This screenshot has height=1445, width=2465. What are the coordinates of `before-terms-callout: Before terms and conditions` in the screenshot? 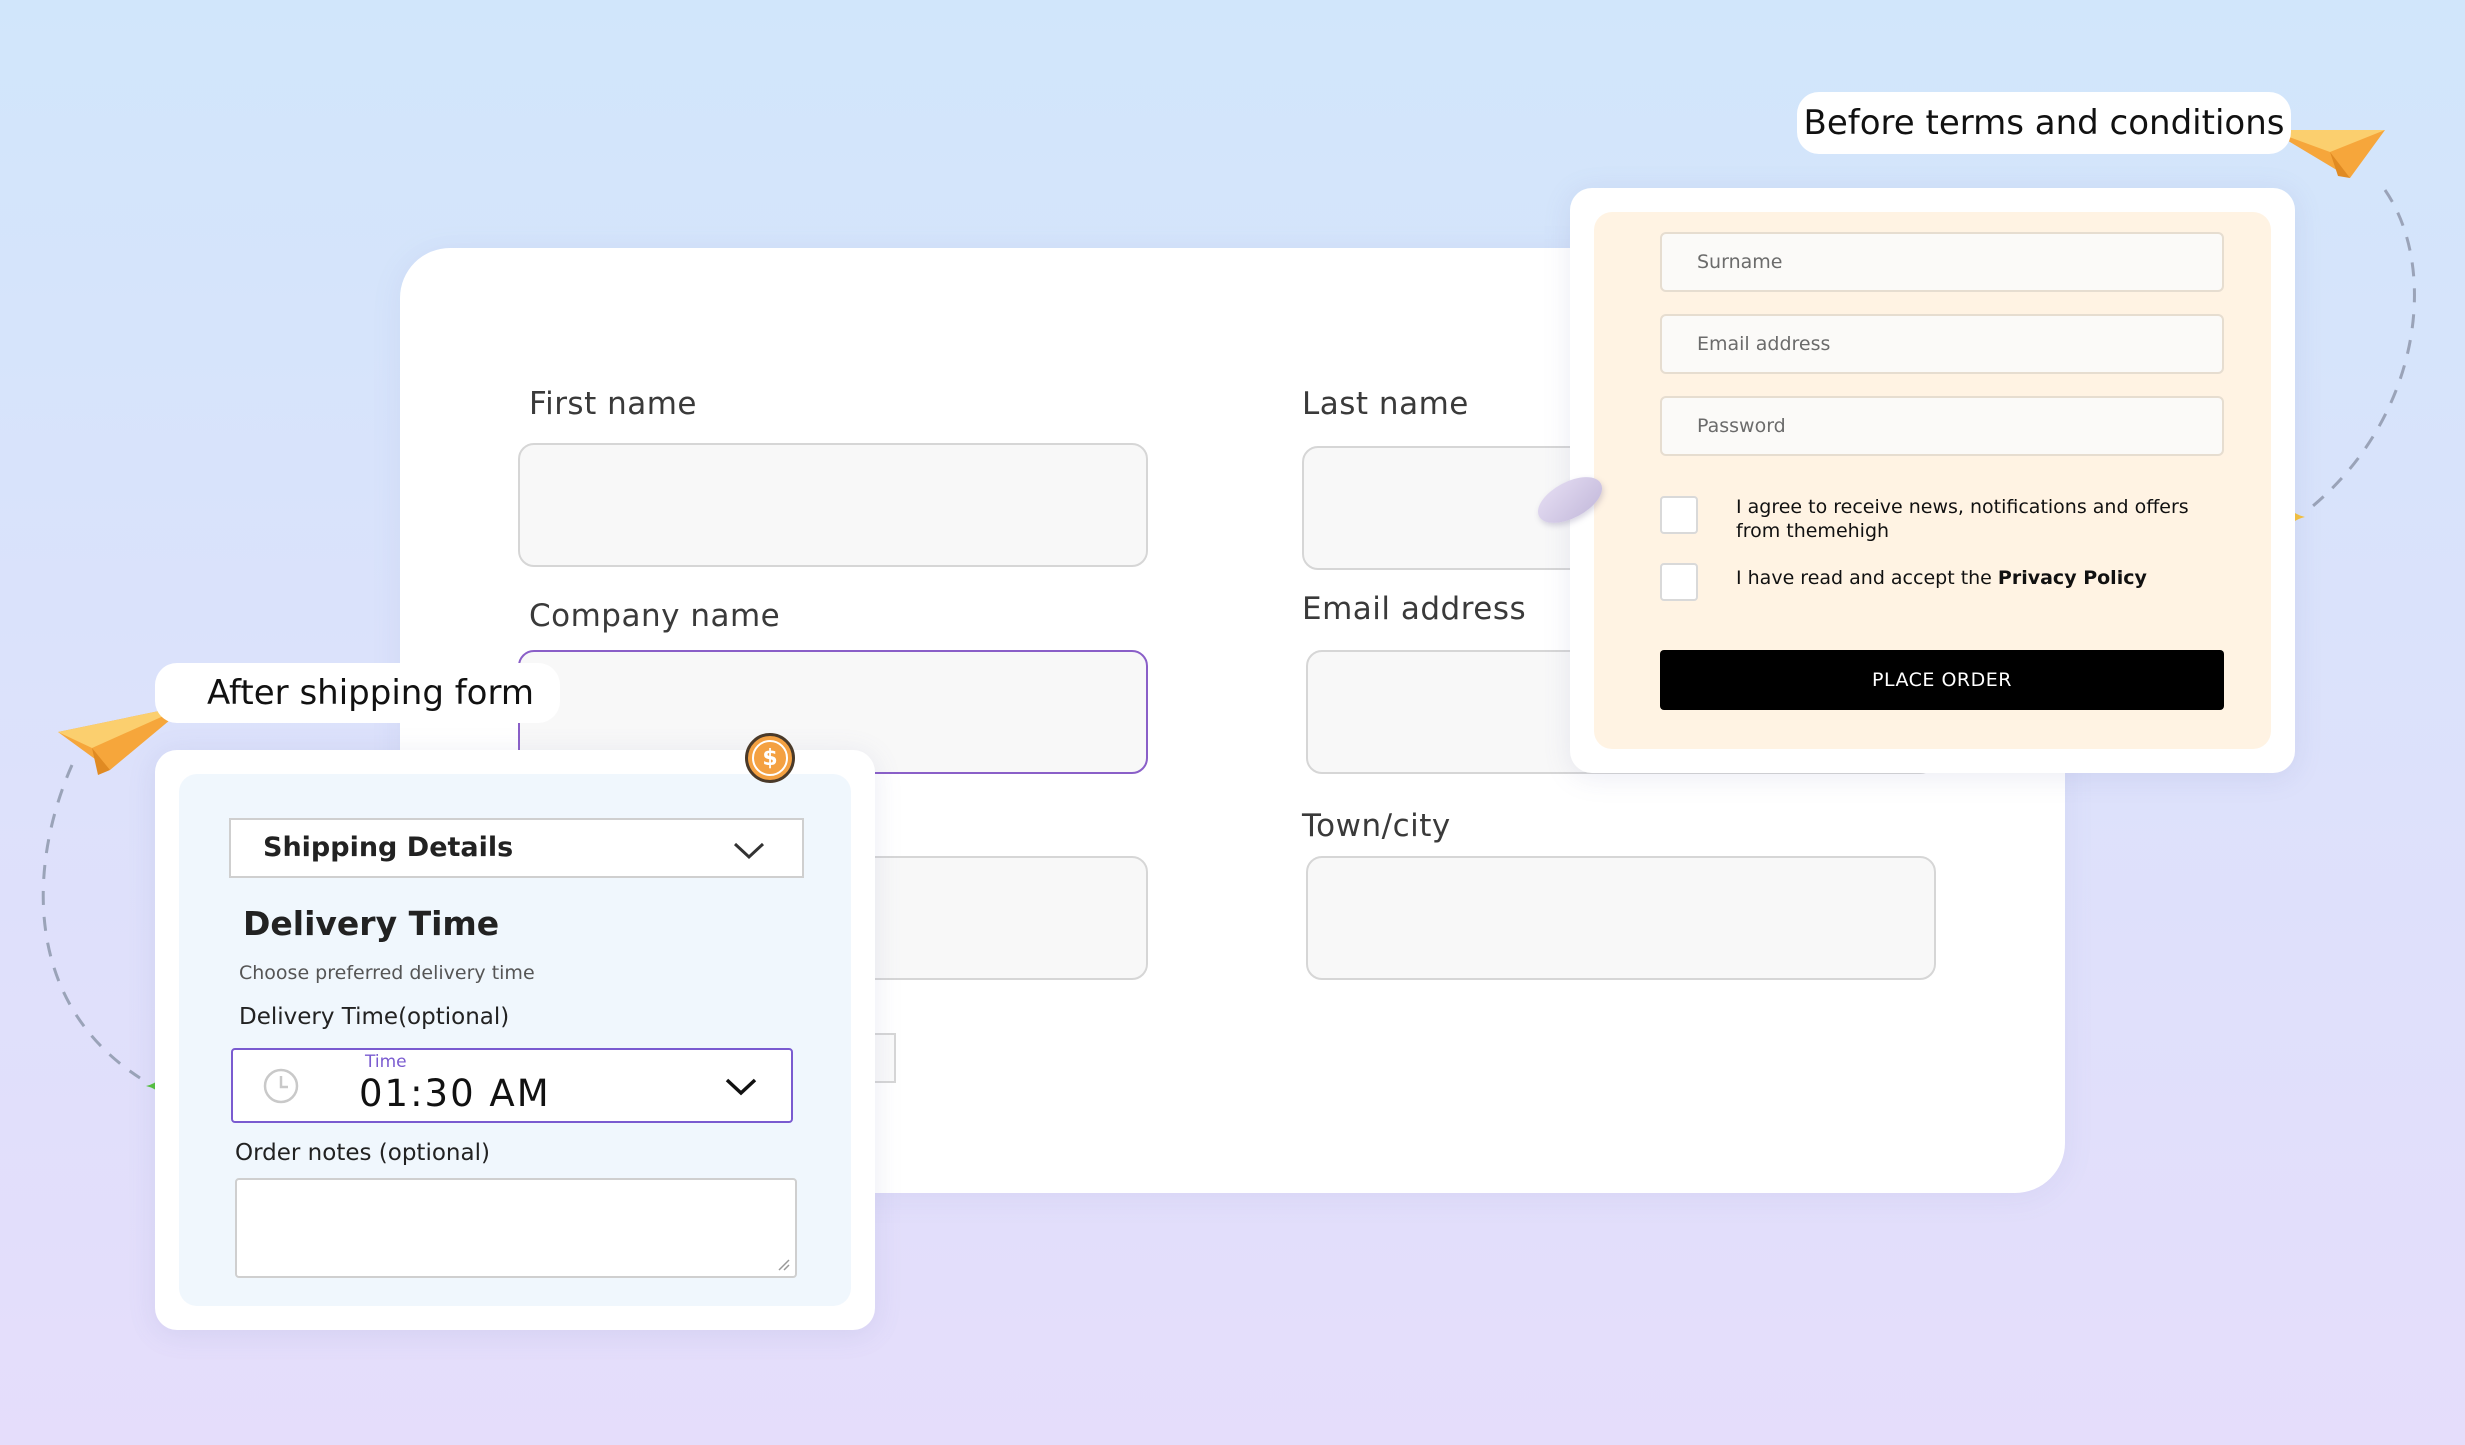 It's located at (2044, 123).